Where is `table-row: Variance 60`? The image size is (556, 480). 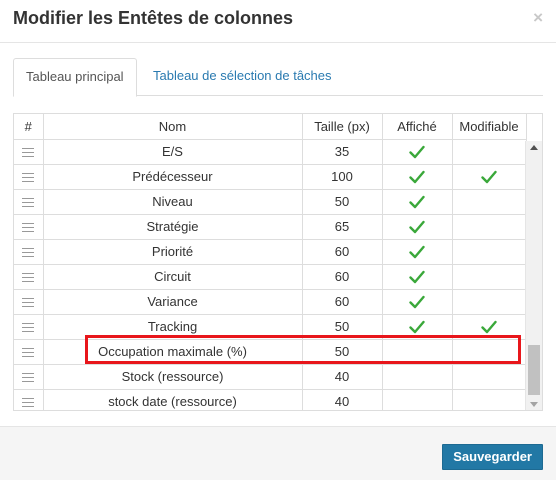 table-row: Variance 60 is located at coordinates (270, 302).